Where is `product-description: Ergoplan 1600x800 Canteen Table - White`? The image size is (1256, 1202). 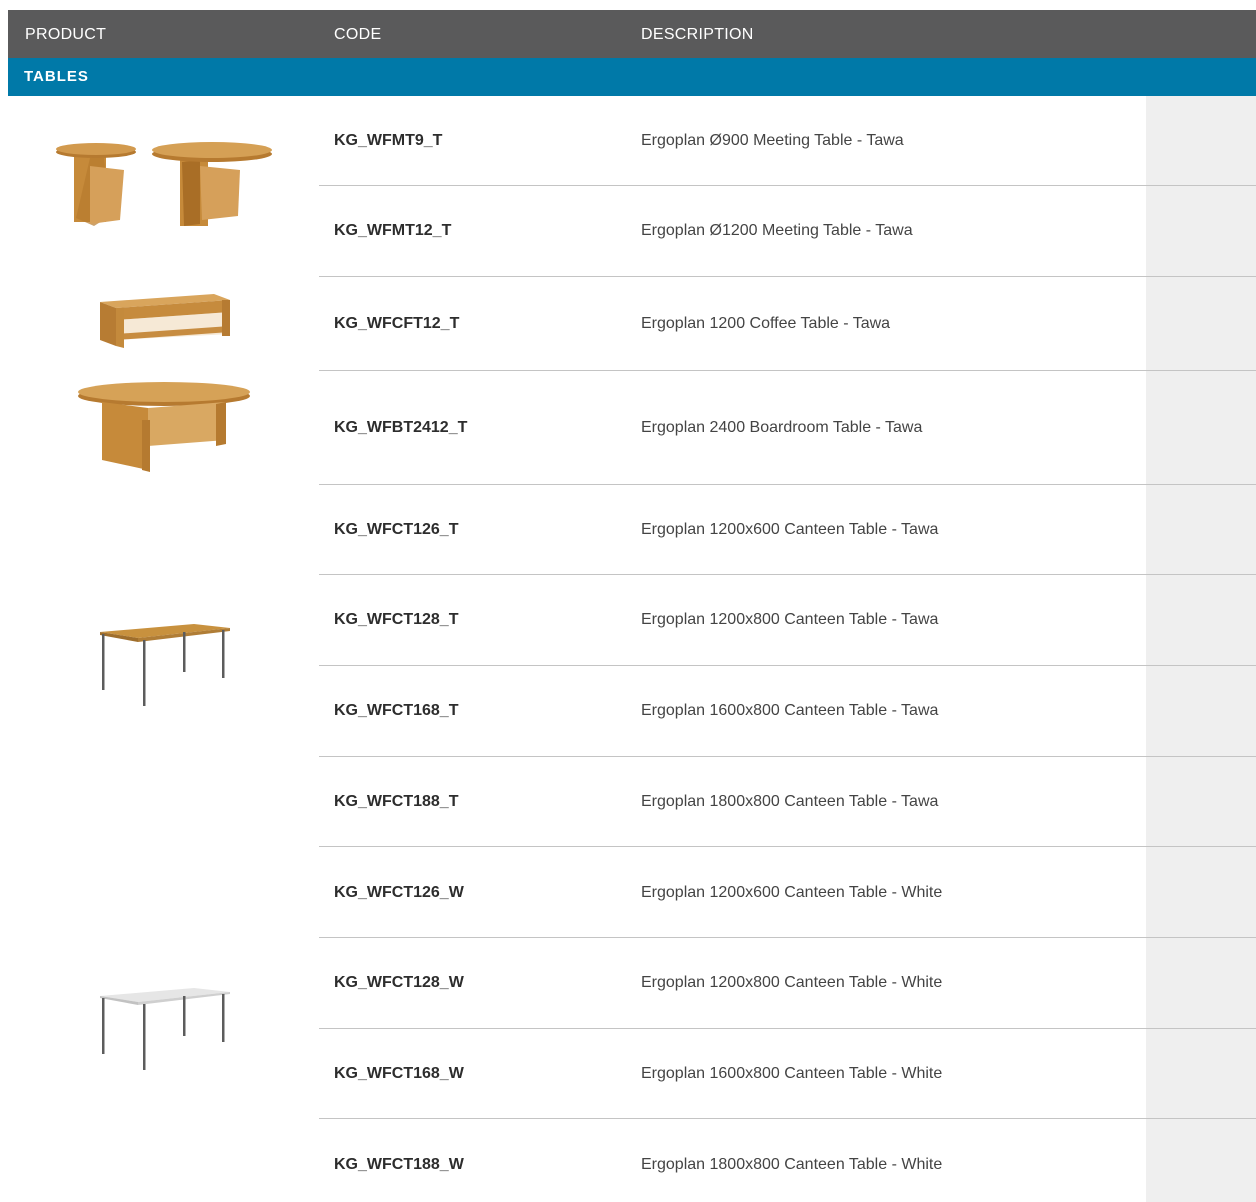
product-description: Ergoplan 1600x800 Canteen Table - White is located at coordinates (792, 1073).